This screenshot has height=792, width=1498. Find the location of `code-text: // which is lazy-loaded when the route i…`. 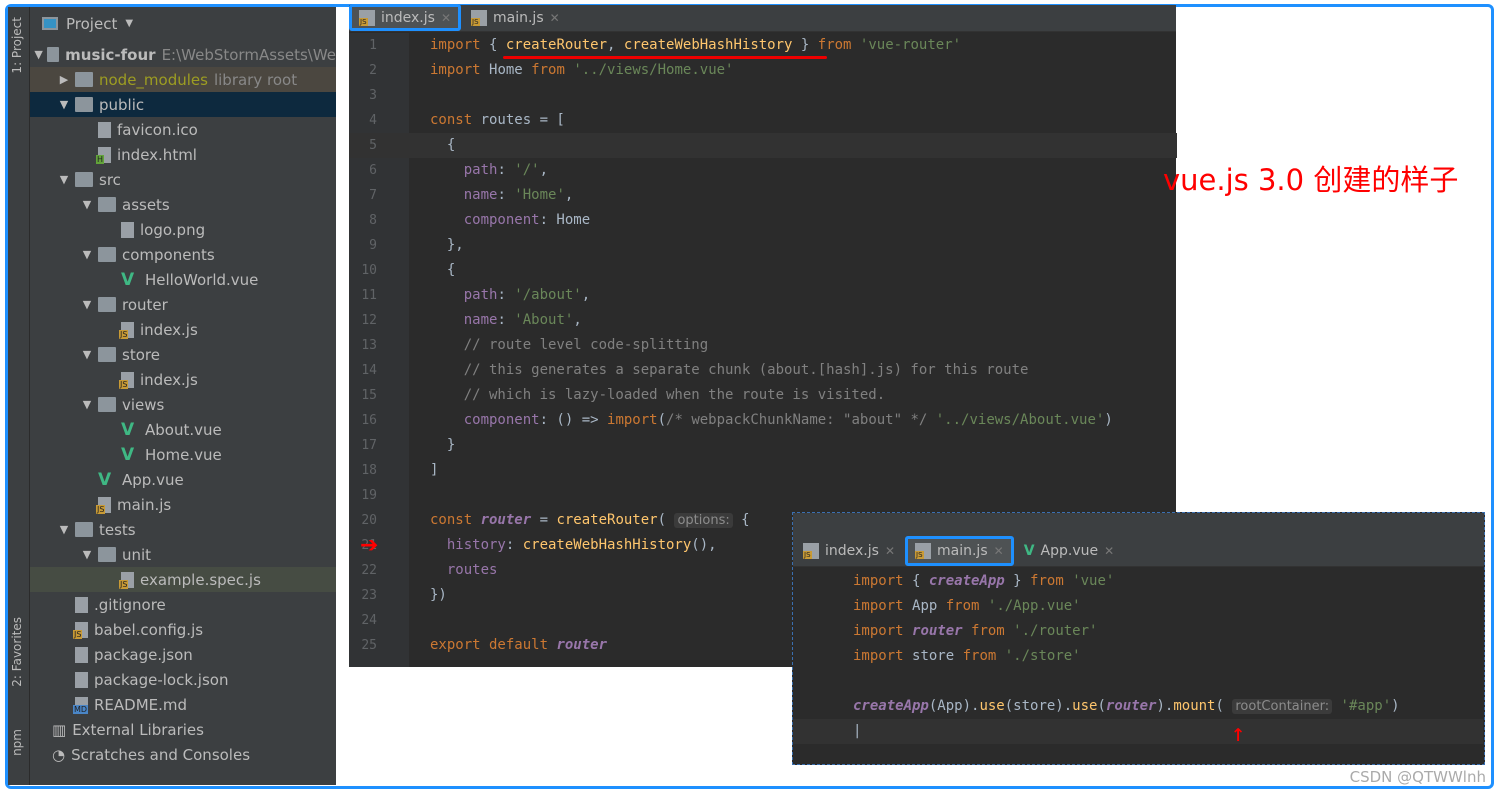

code-text: // which is lazy-loaded when the route i… is located at coordinates (657, 395).